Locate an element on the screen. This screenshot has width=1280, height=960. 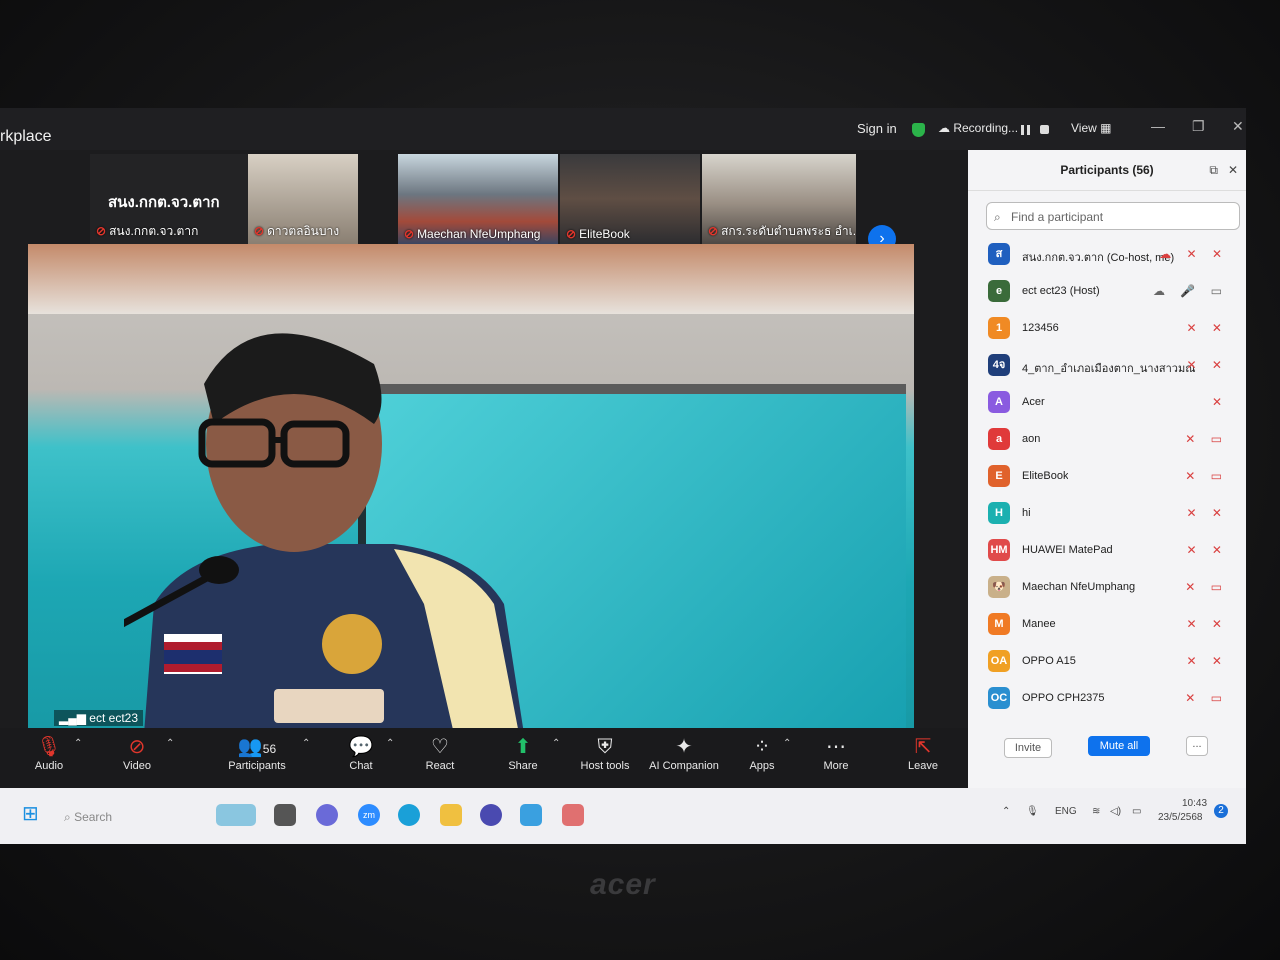
snipping-tool-icon is located at coordinates (573, 815).